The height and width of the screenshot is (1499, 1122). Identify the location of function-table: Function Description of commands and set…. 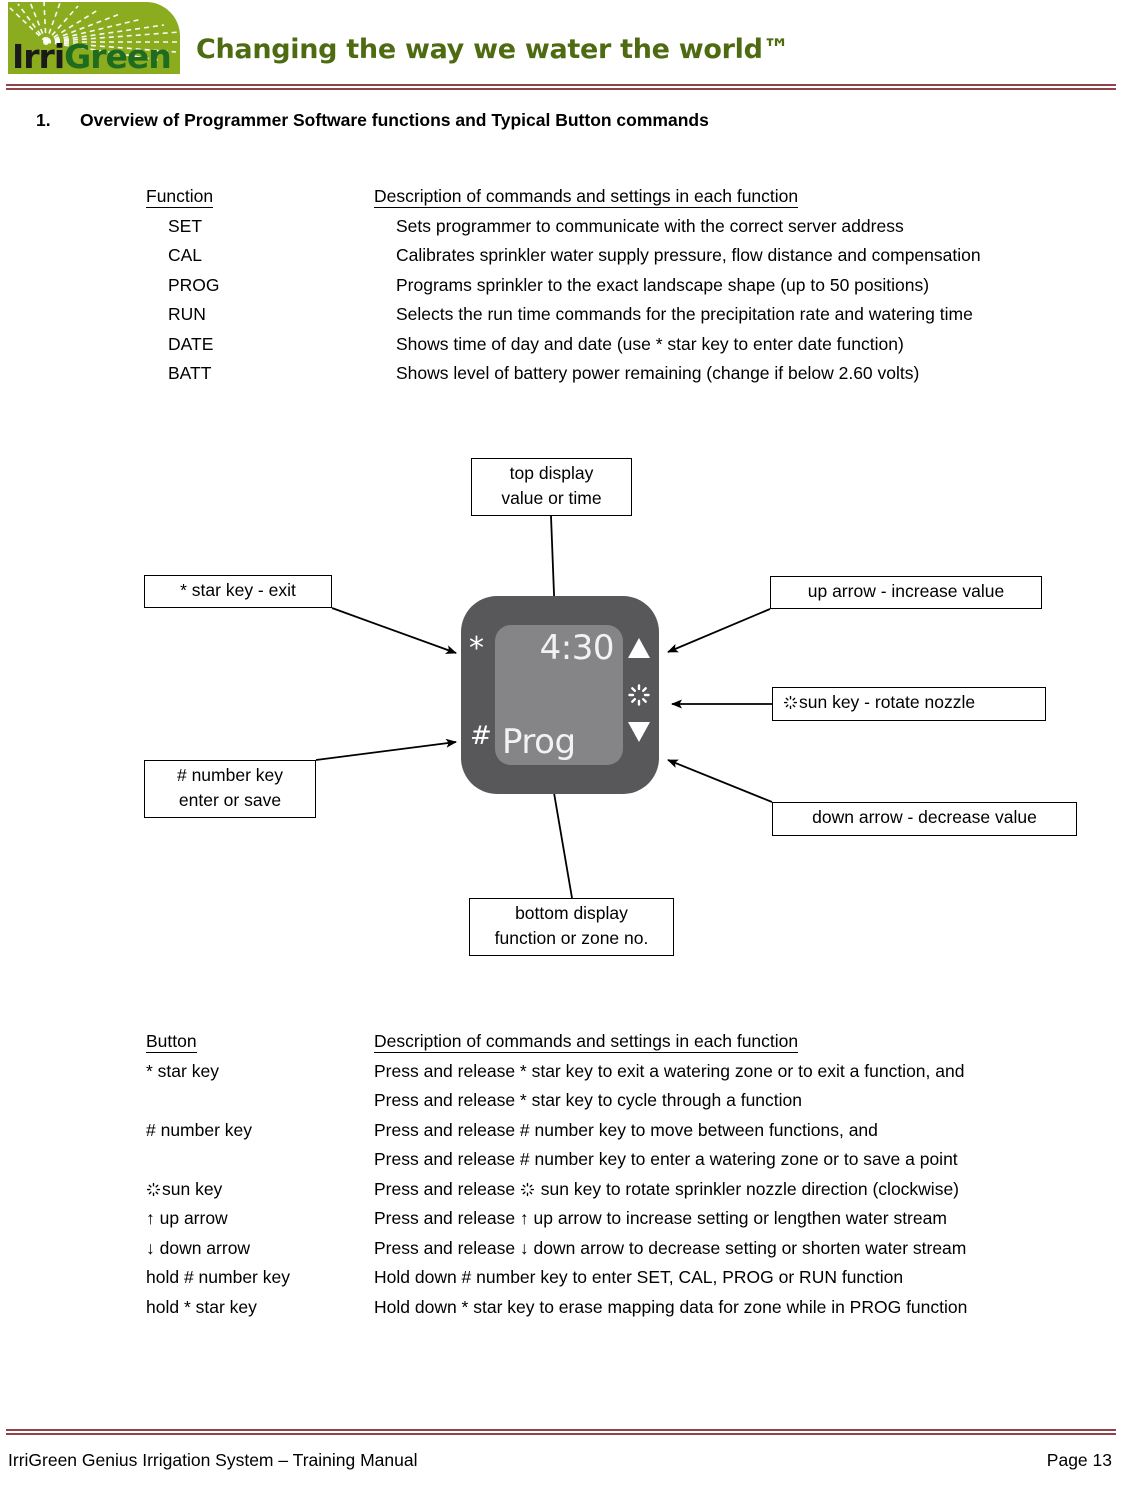
(626, 289).